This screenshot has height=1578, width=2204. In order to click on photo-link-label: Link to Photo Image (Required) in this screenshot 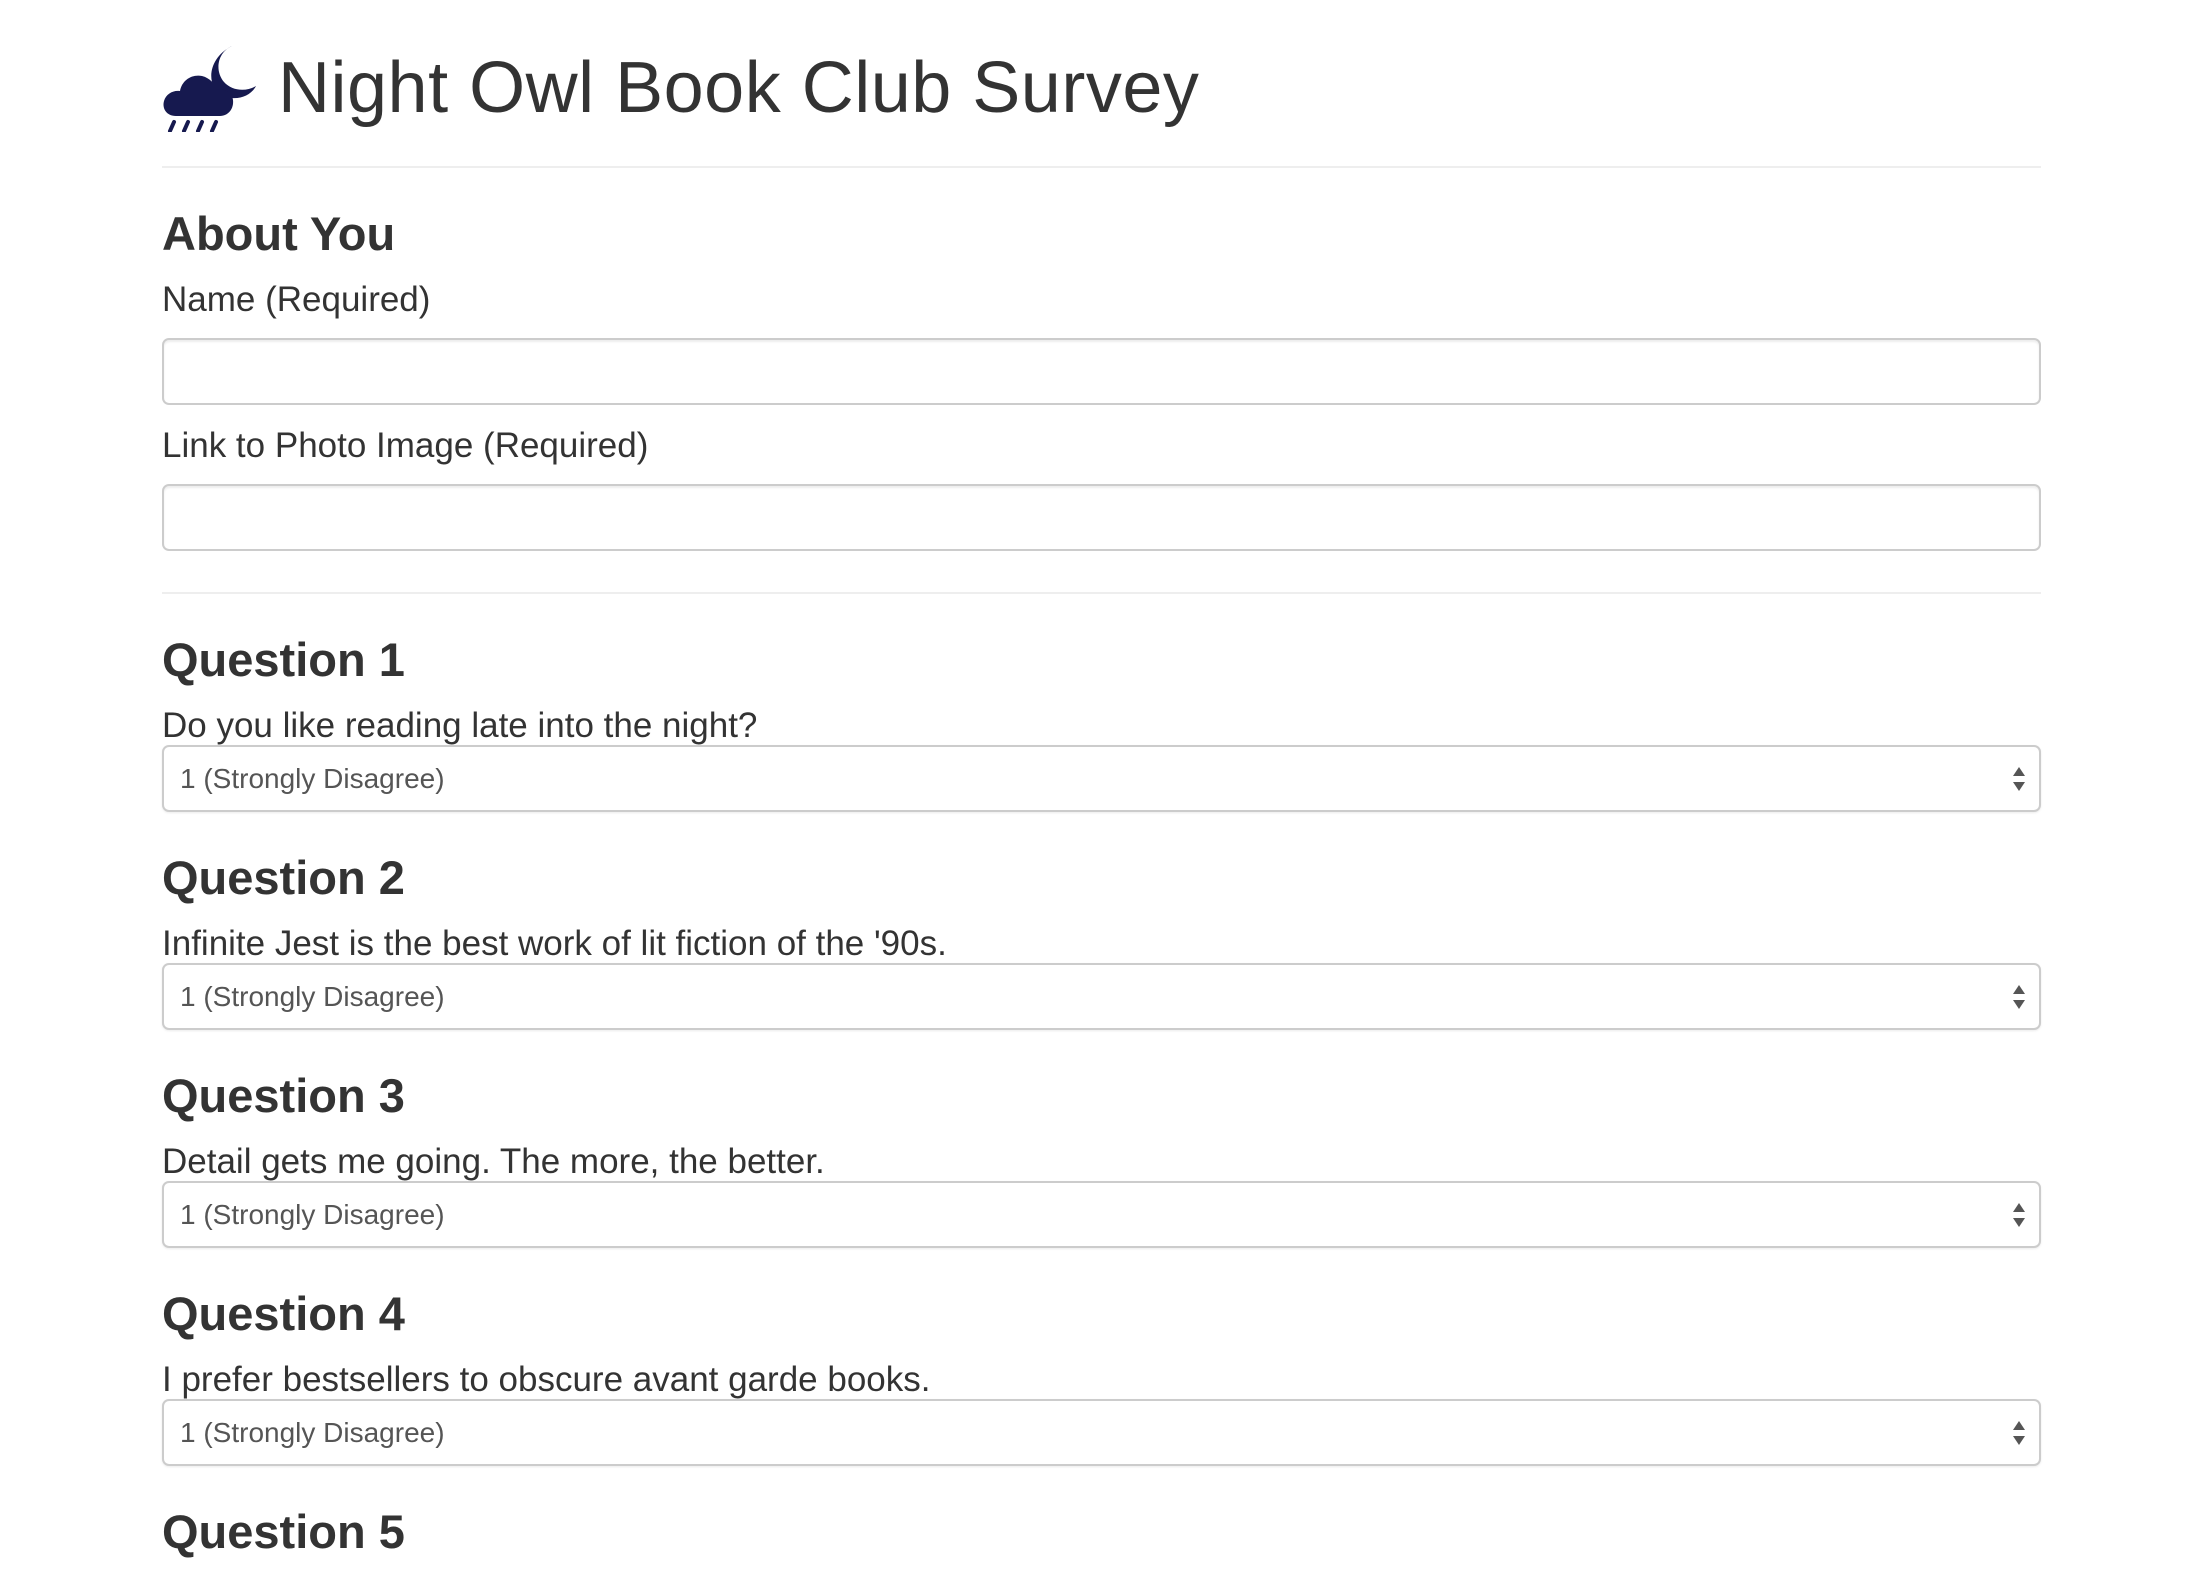, I will do `click(405, 445)`.